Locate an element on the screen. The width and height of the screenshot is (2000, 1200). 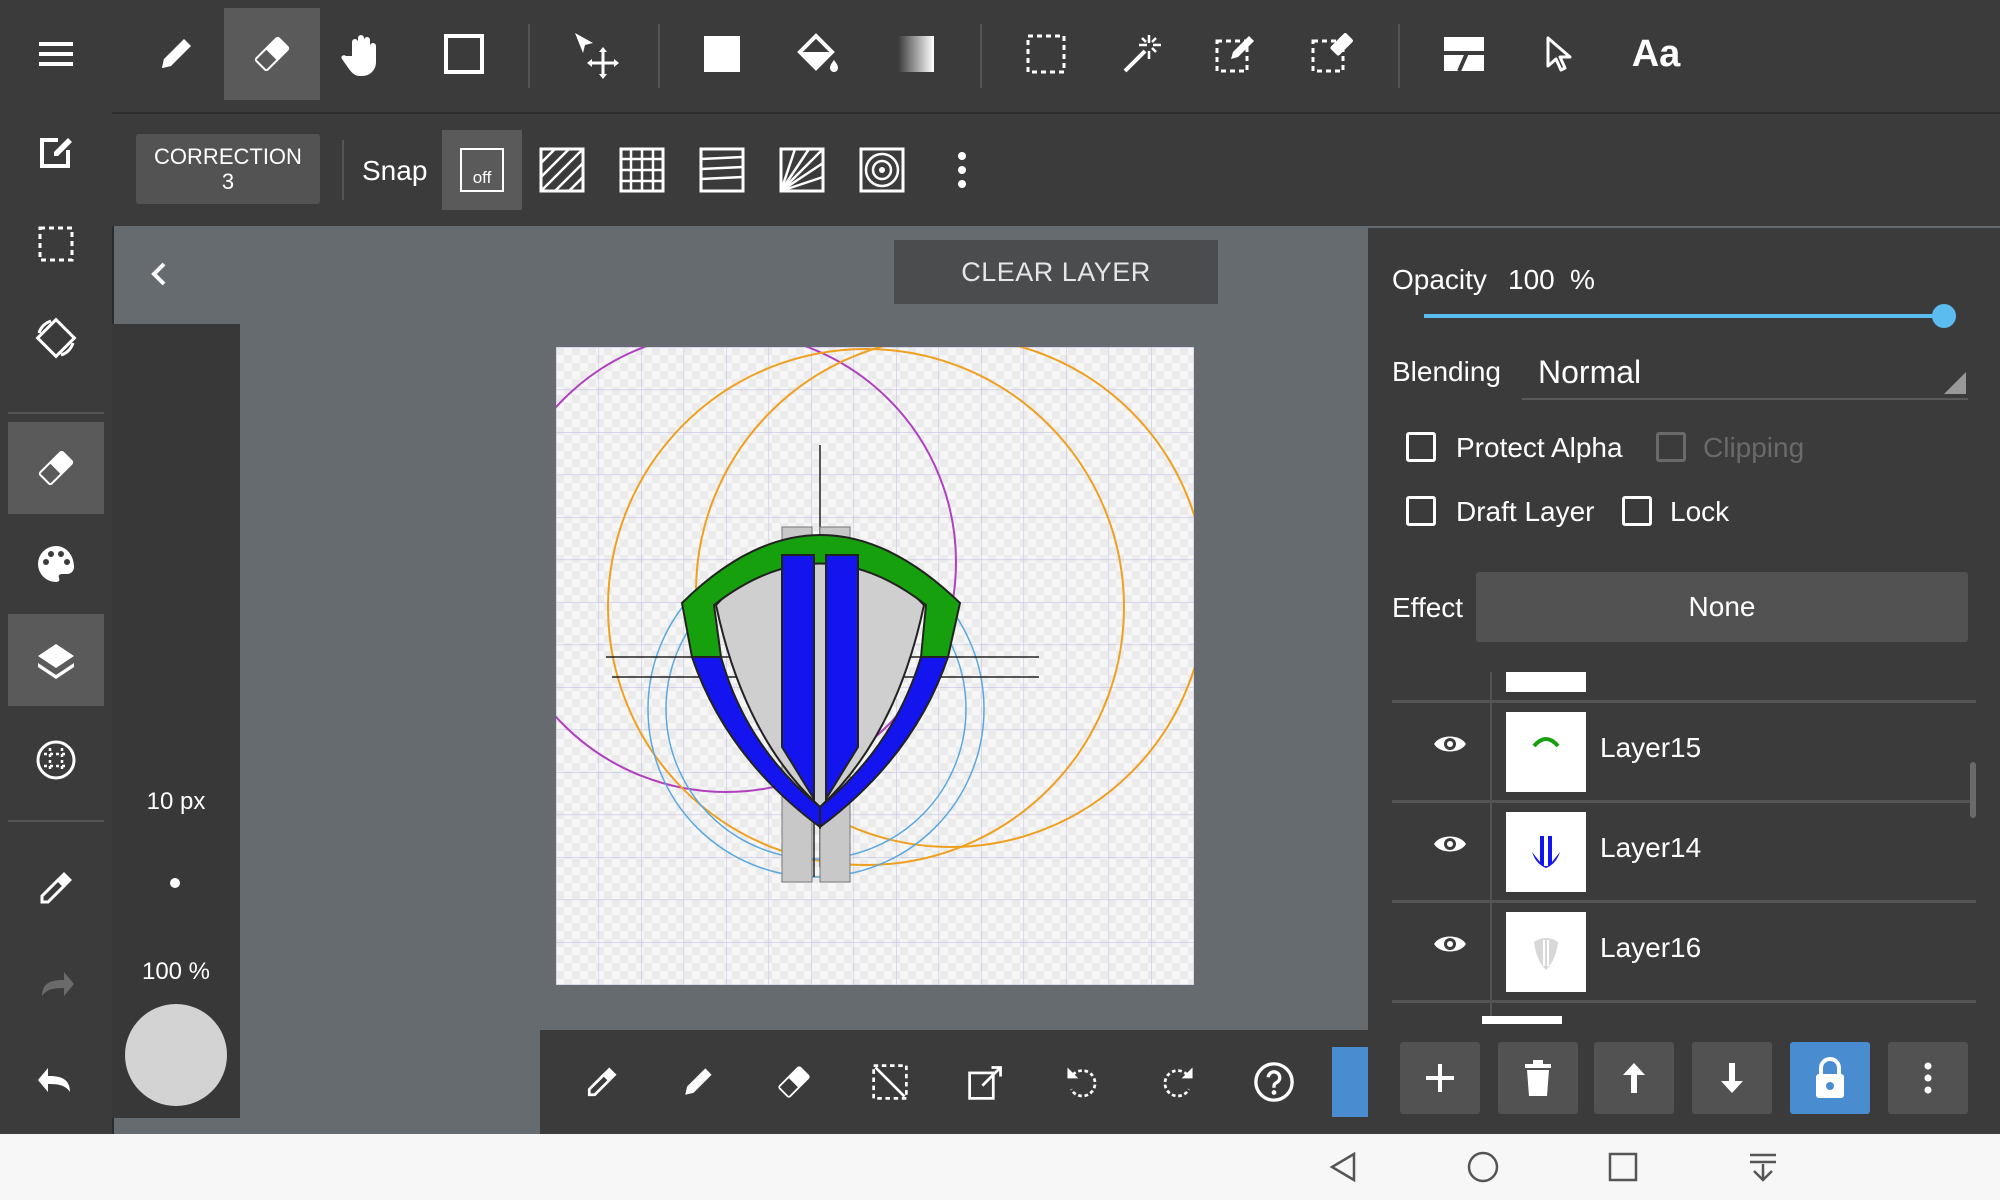
select-eraser-icon is located at coordinates (1332, 54).